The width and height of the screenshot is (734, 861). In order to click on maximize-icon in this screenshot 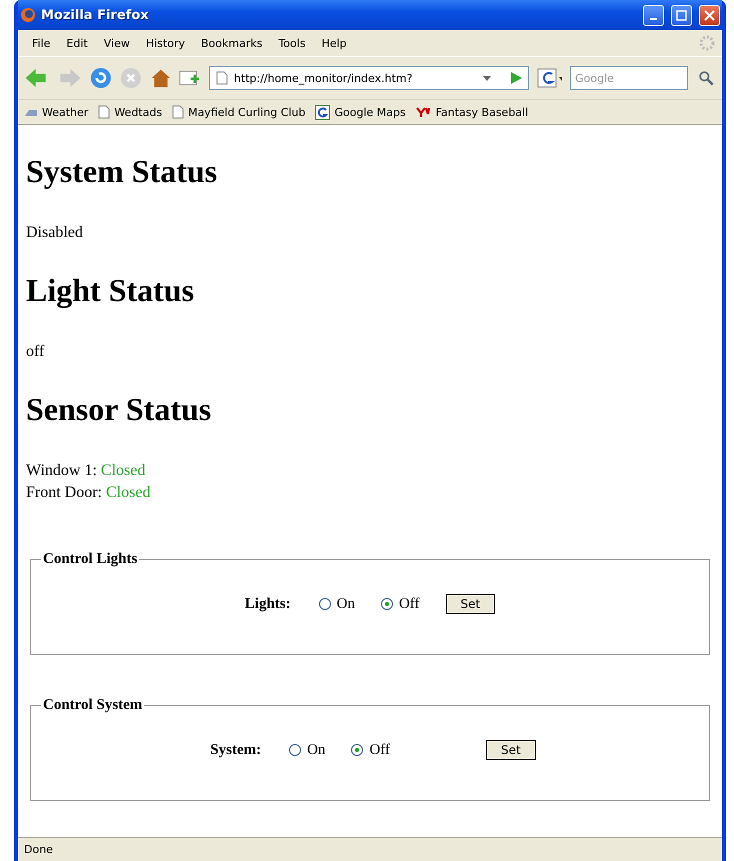, I will do `click(681, 15)`.